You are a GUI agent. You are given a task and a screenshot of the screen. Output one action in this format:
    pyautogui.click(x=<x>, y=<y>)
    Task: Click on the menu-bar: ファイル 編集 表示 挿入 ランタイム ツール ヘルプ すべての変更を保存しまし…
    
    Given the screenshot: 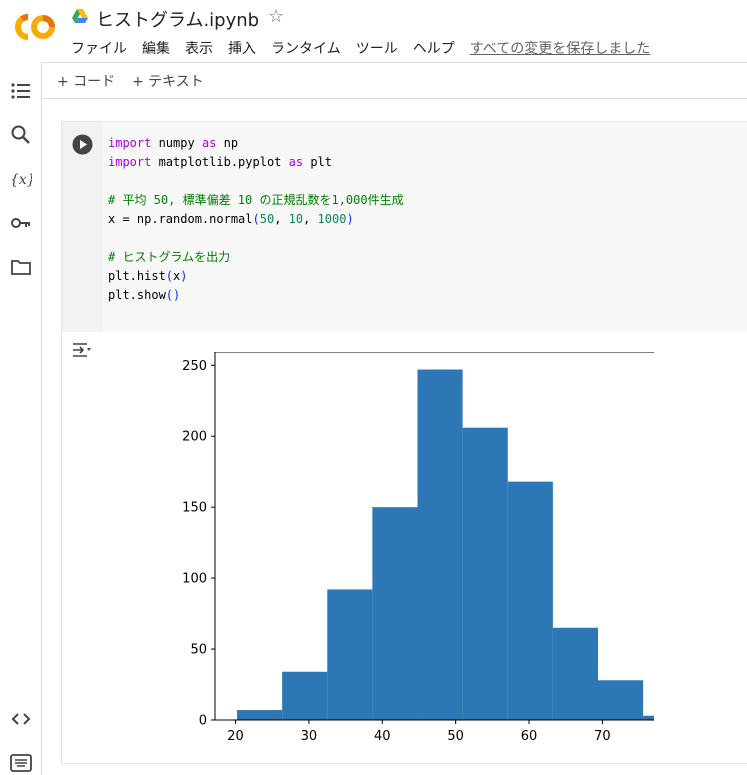 What is the action you would take?
    pyautogui.click(x=368, y=48)
    